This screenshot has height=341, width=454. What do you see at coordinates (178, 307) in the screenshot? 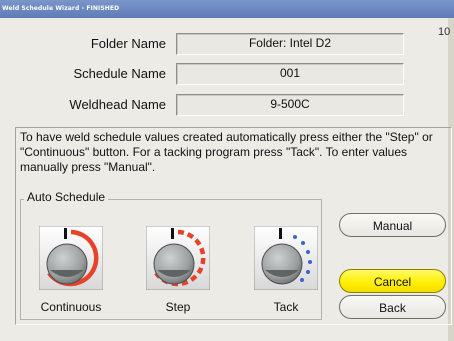
I see `step-label: Step` at bounding box center [178, 307].